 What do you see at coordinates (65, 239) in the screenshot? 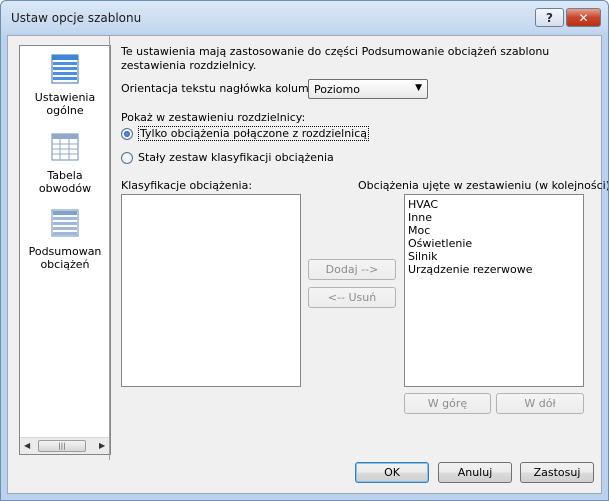
I see `sidebar-item-load-summary: Podsumowan obciążeń` at bounding box center [65, 239].